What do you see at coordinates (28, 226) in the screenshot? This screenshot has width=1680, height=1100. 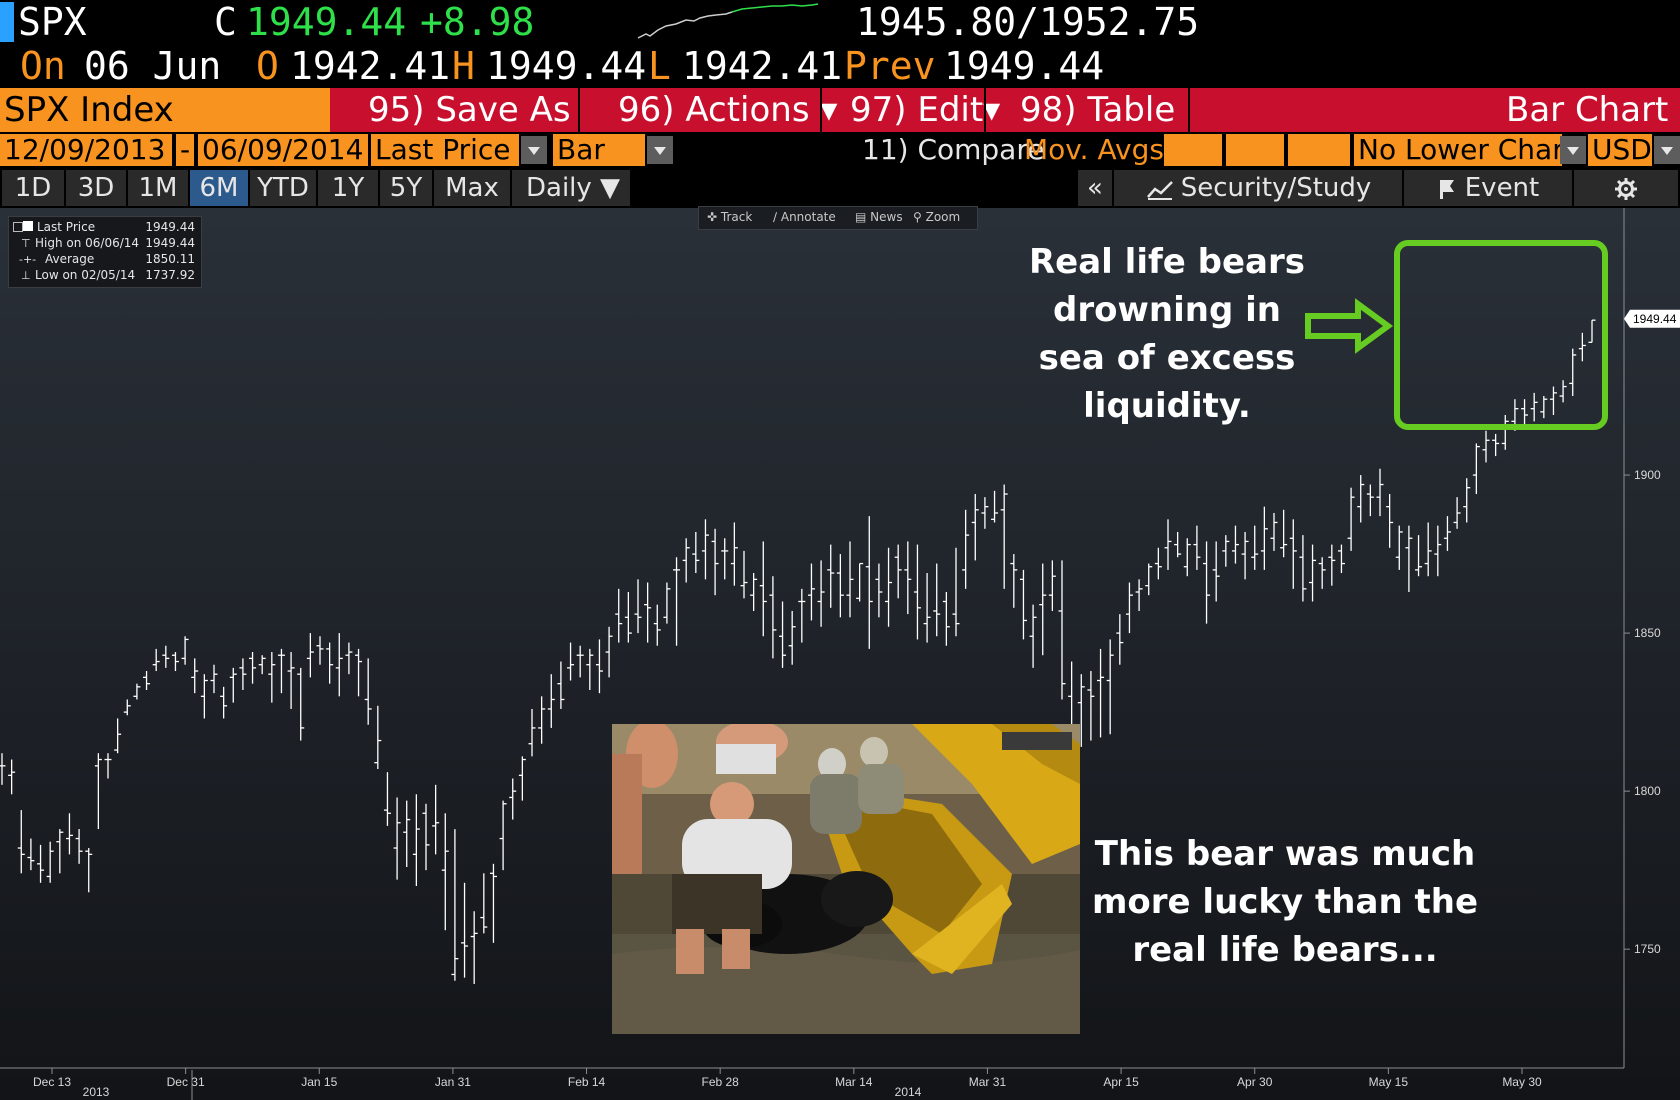 I see `legend-swatch` at bounding box center [28, 226].